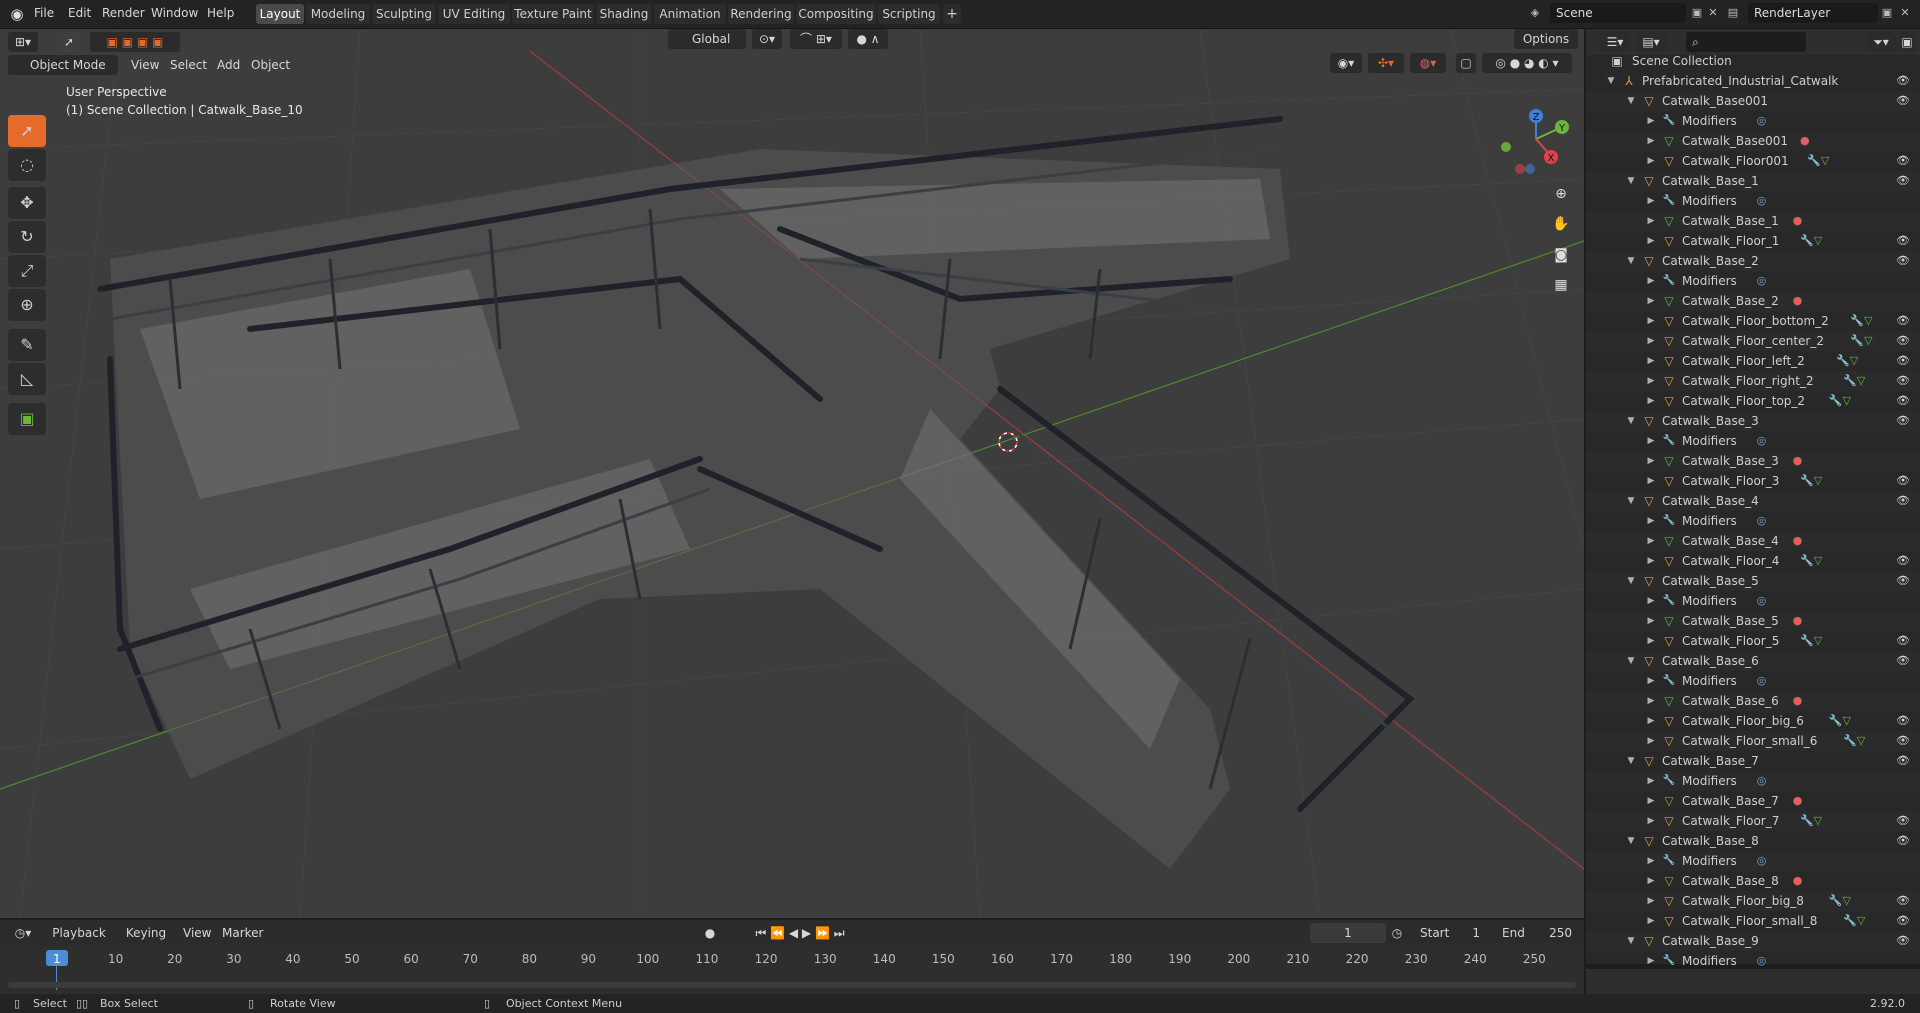  What do you see at coordinates (27, 345) in the screenshot?
I see `annotate-tool-icon: ✎` at bounding box center [27, 345].